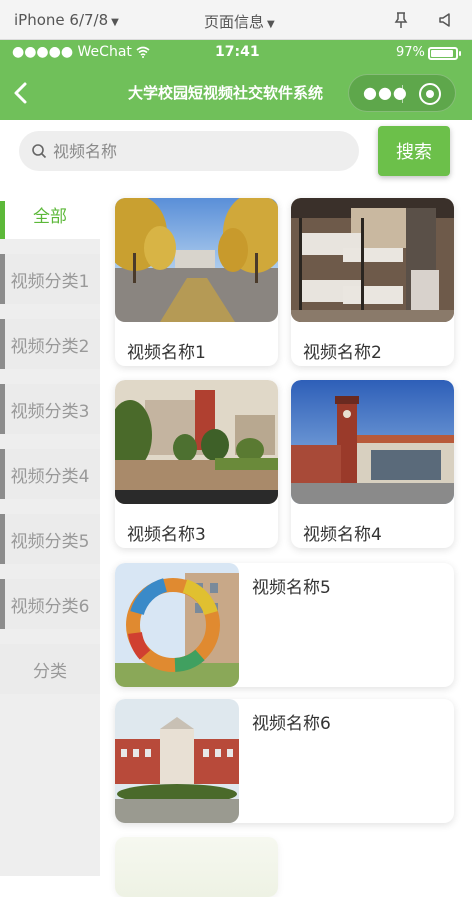 The image size is (472, 897). I want to click on capsule-divider, so click(402, 94).